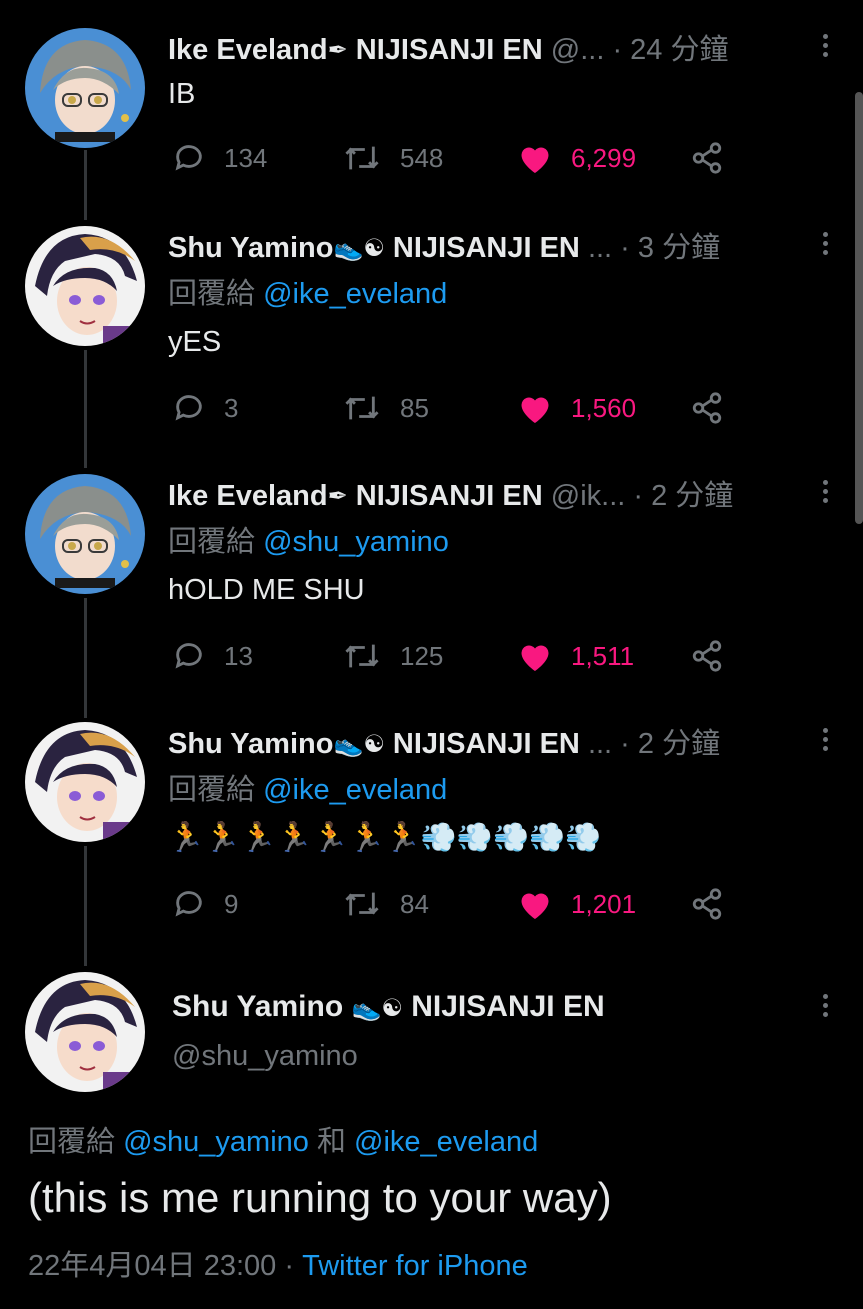 The width and height of the screenshot is (863, 1309). Describe the element at coordinates (452, 408) in the screenshot. I see `tweet-actions: 3 85 1,560` at that location.